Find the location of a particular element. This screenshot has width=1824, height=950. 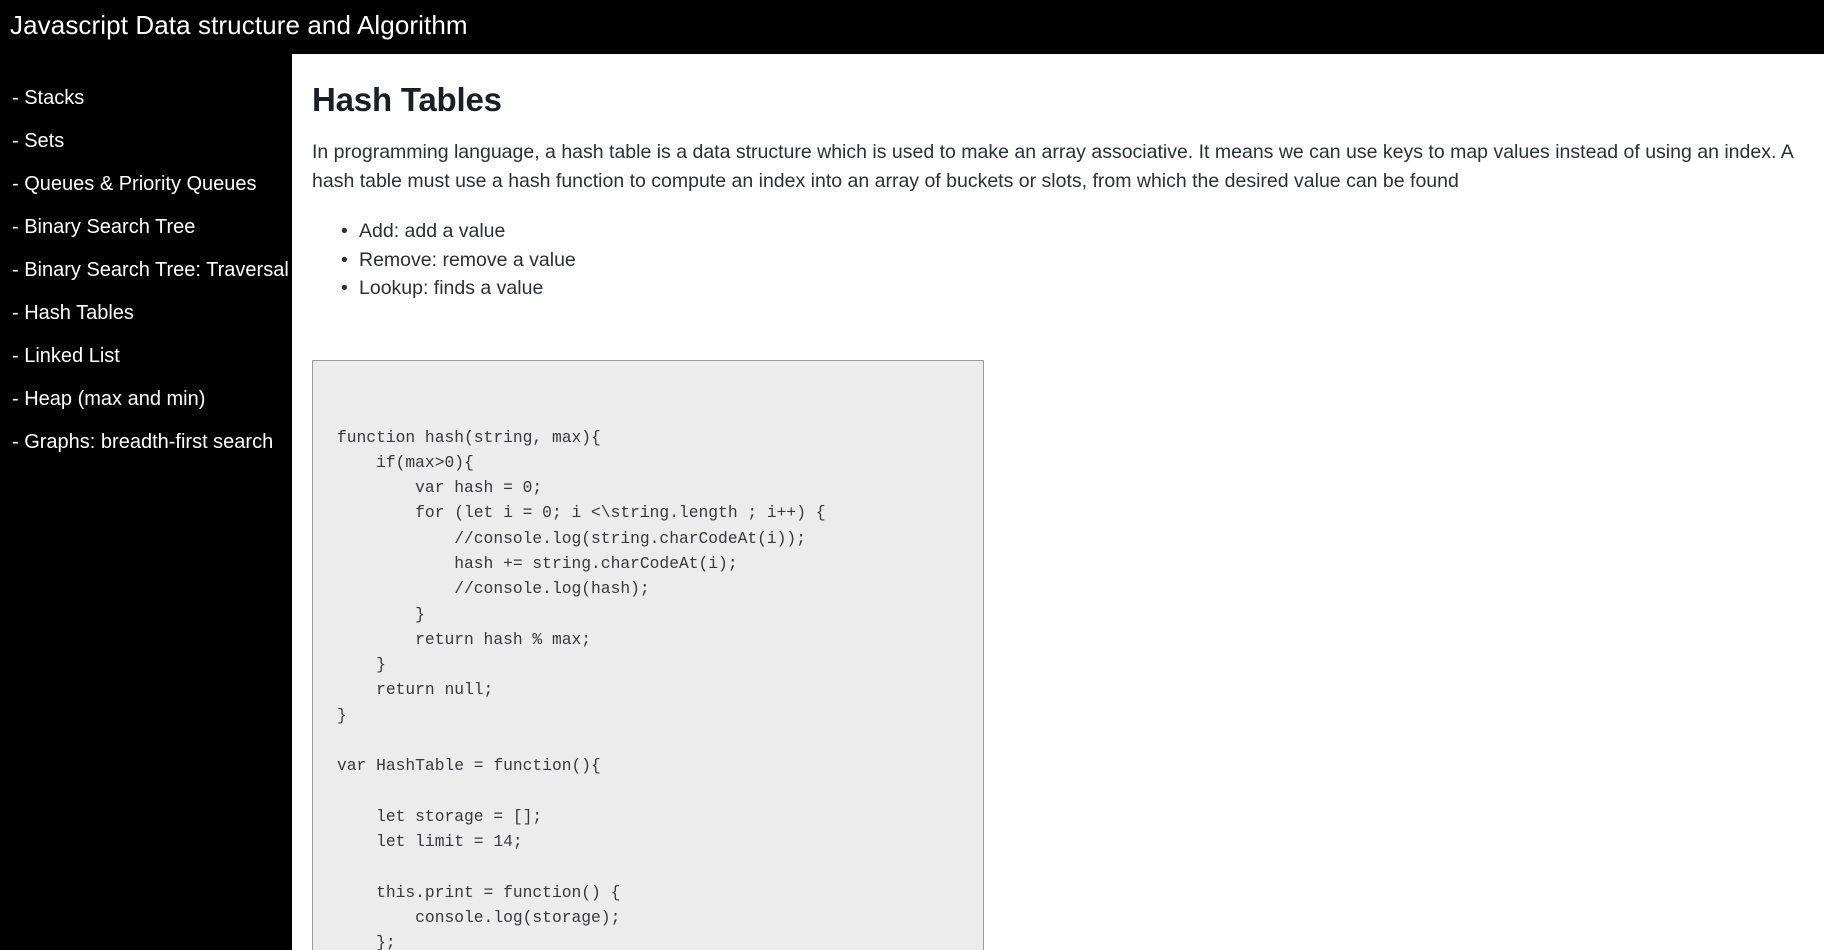

sidebar-item-stacks: - Stacks is located at coordinates (146, 98).